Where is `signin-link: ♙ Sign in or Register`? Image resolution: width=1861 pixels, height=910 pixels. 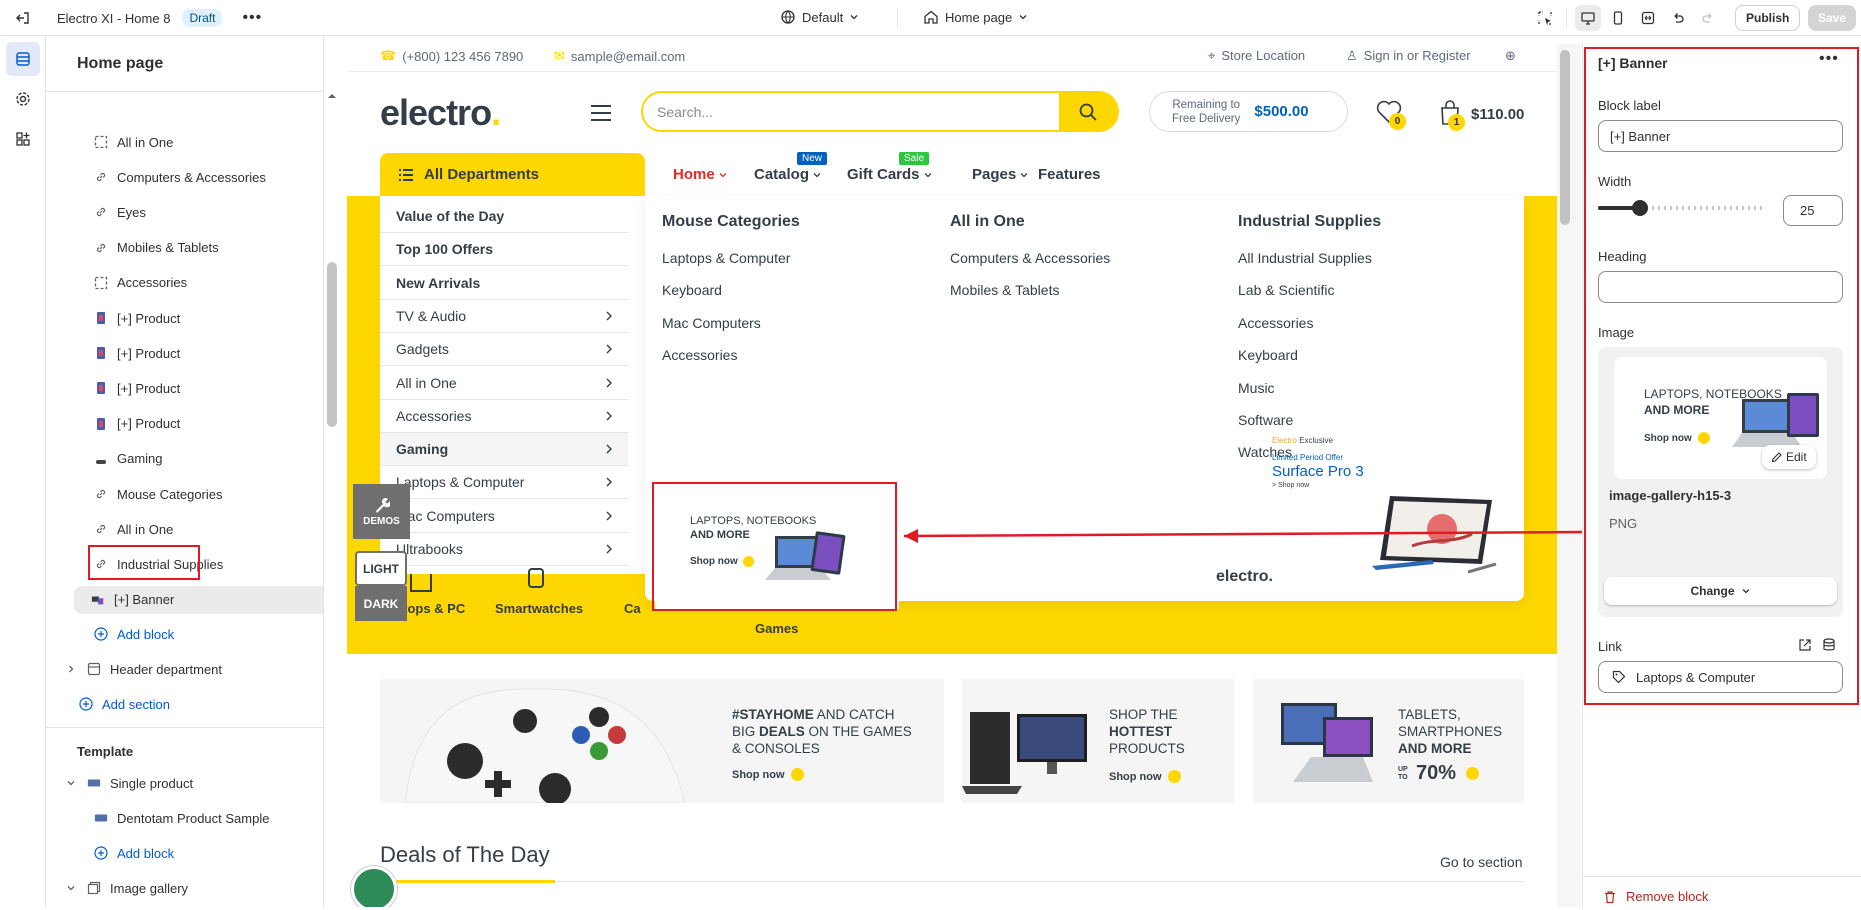 signin-link: ♙ Sign in or Register is located at coordinates (1408, 56).